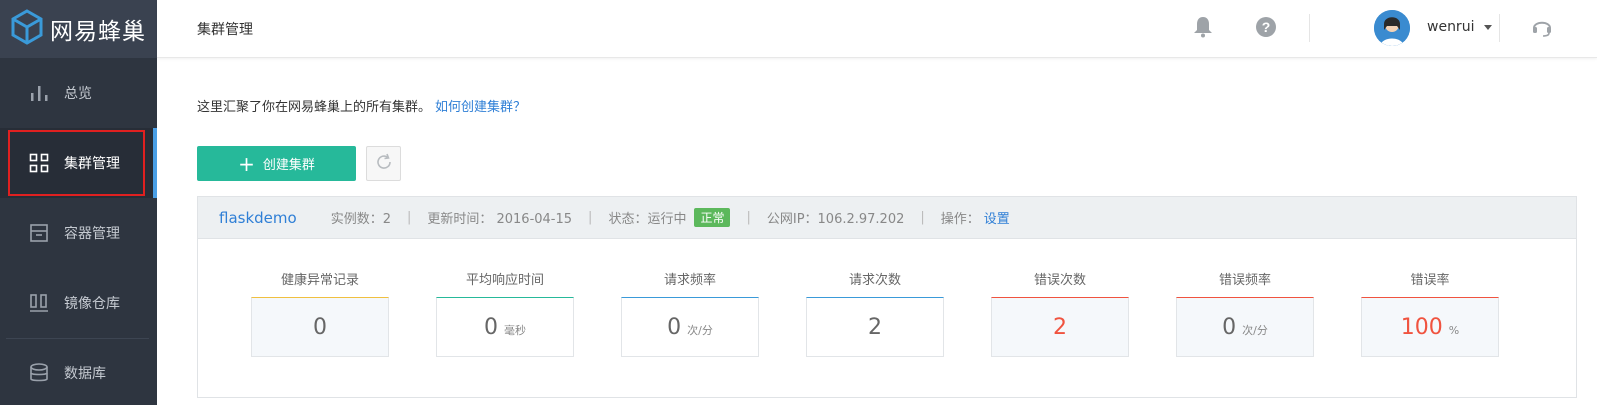 The image size is (1597, 405). Describe the element at coordinates (92, 164) in the screenshot. I see `sidebar-item-label: 集群管理` at that location.